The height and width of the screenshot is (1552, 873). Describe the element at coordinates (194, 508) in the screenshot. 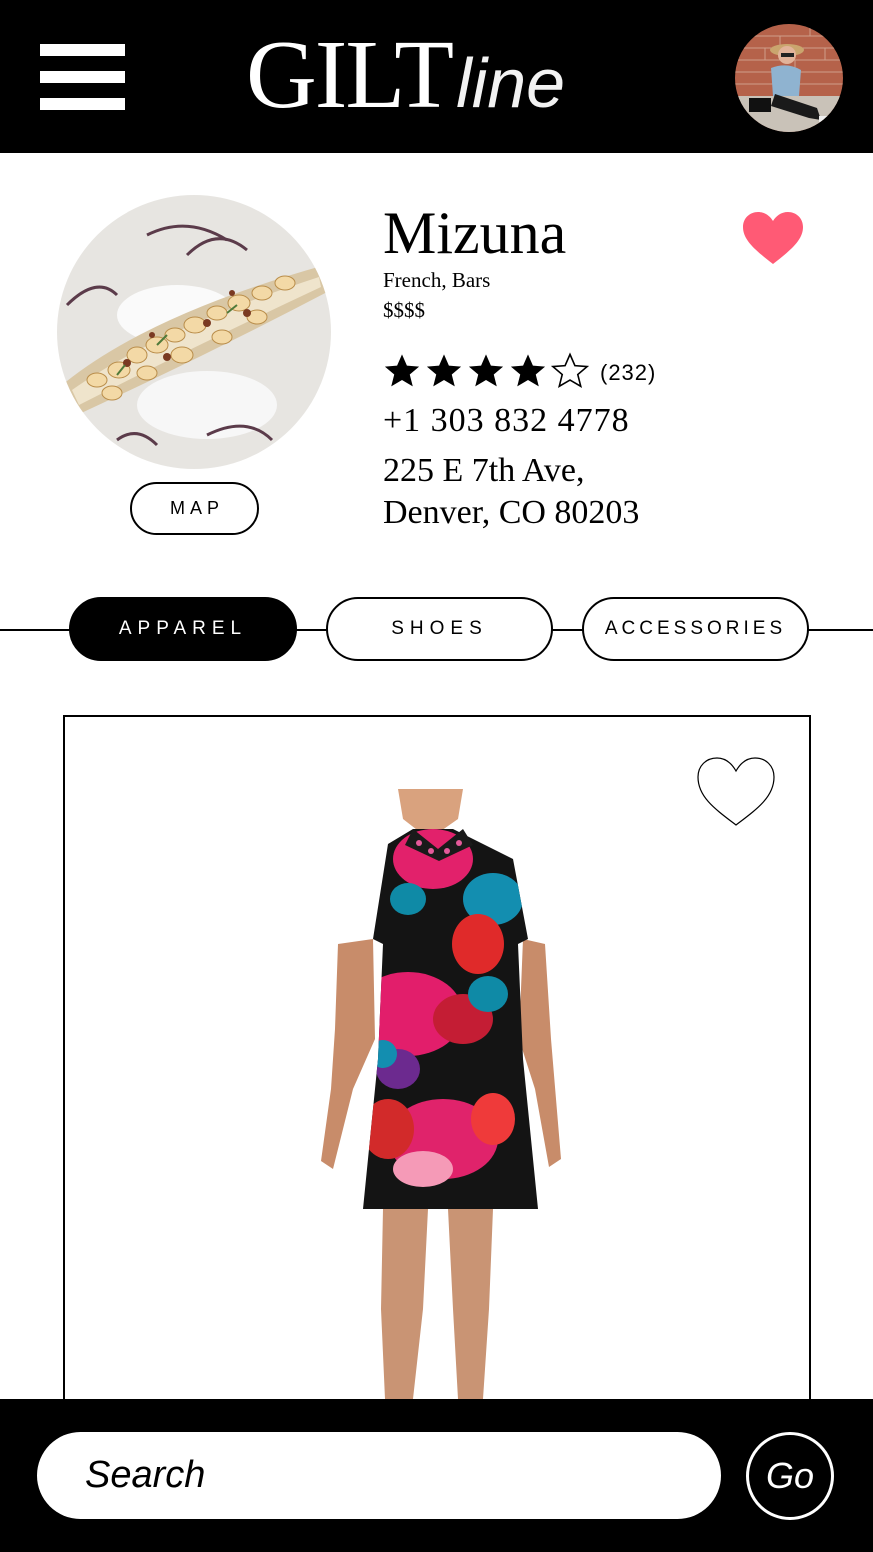

I see `map-button: MAP` at that location.